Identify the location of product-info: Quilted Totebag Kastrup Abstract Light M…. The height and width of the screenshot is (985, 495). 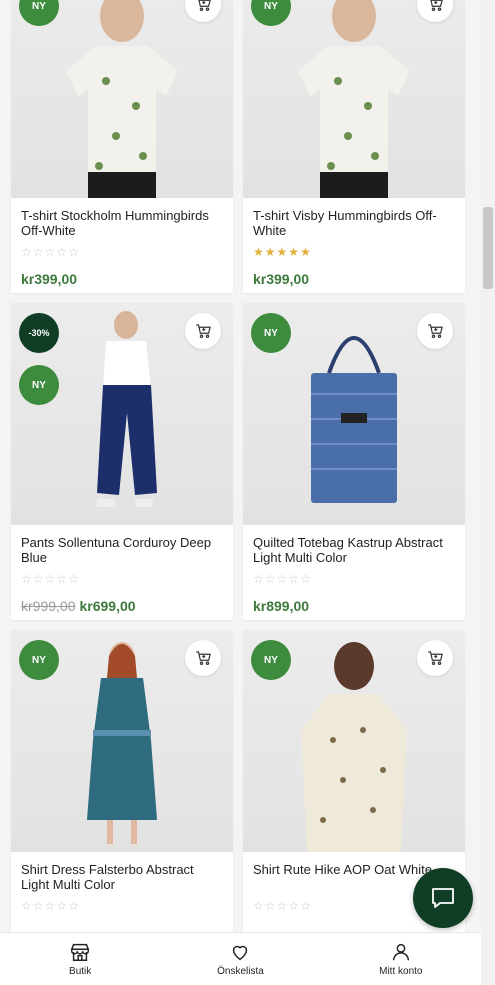
(354, 569).